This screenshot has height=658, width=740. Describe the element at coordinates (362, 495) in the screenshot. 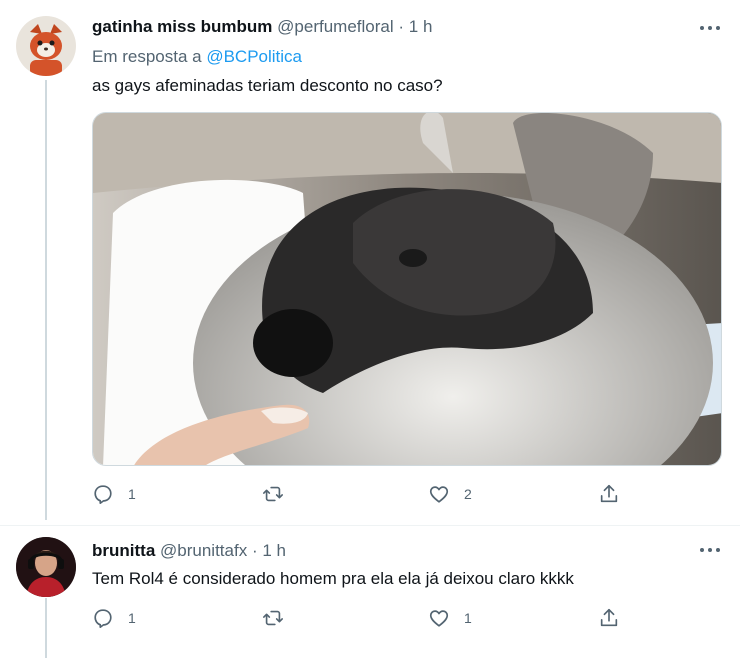

I see `tweet-actions: 1 2` at that location.